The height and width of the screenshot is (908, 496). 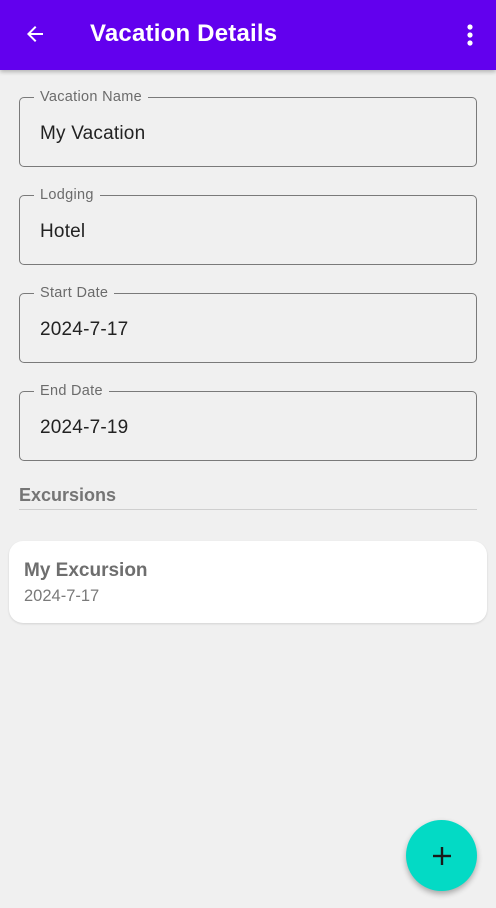 What do you see at coordinates (248, 509) in the screenshot?
I see `section-divider` at bounding box center [248, 509].